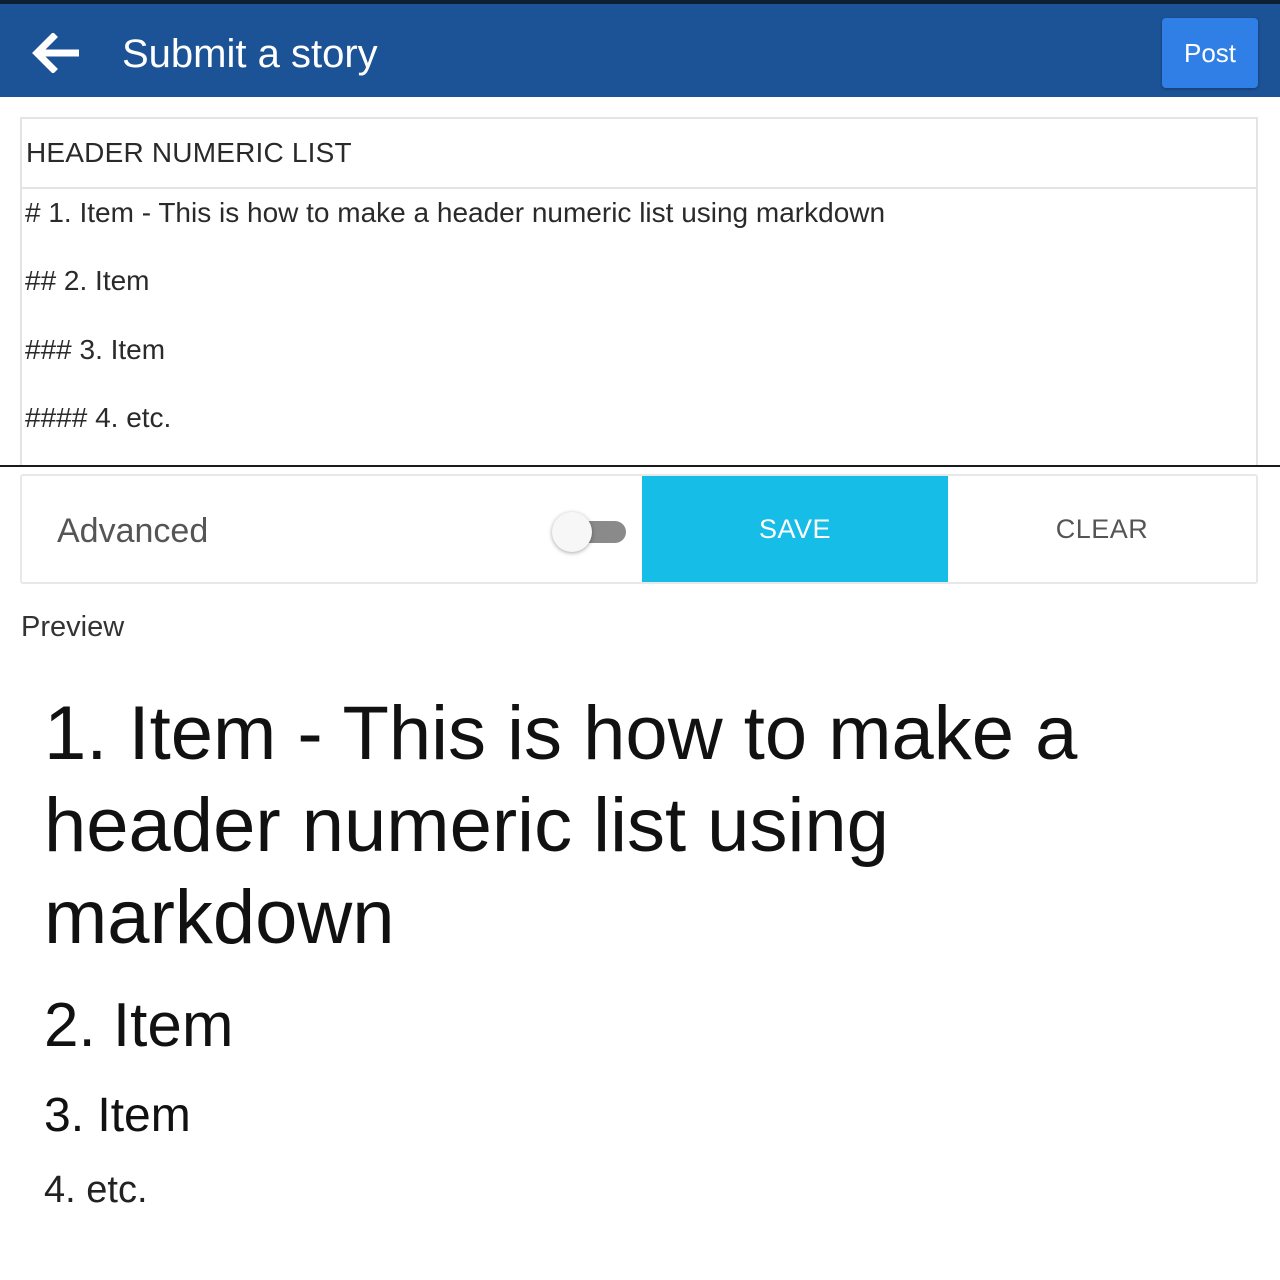 Image resolution: width=1280 pixels, height=1280 pixels. I want to click on preview-label: Preview, so click(73, 627).